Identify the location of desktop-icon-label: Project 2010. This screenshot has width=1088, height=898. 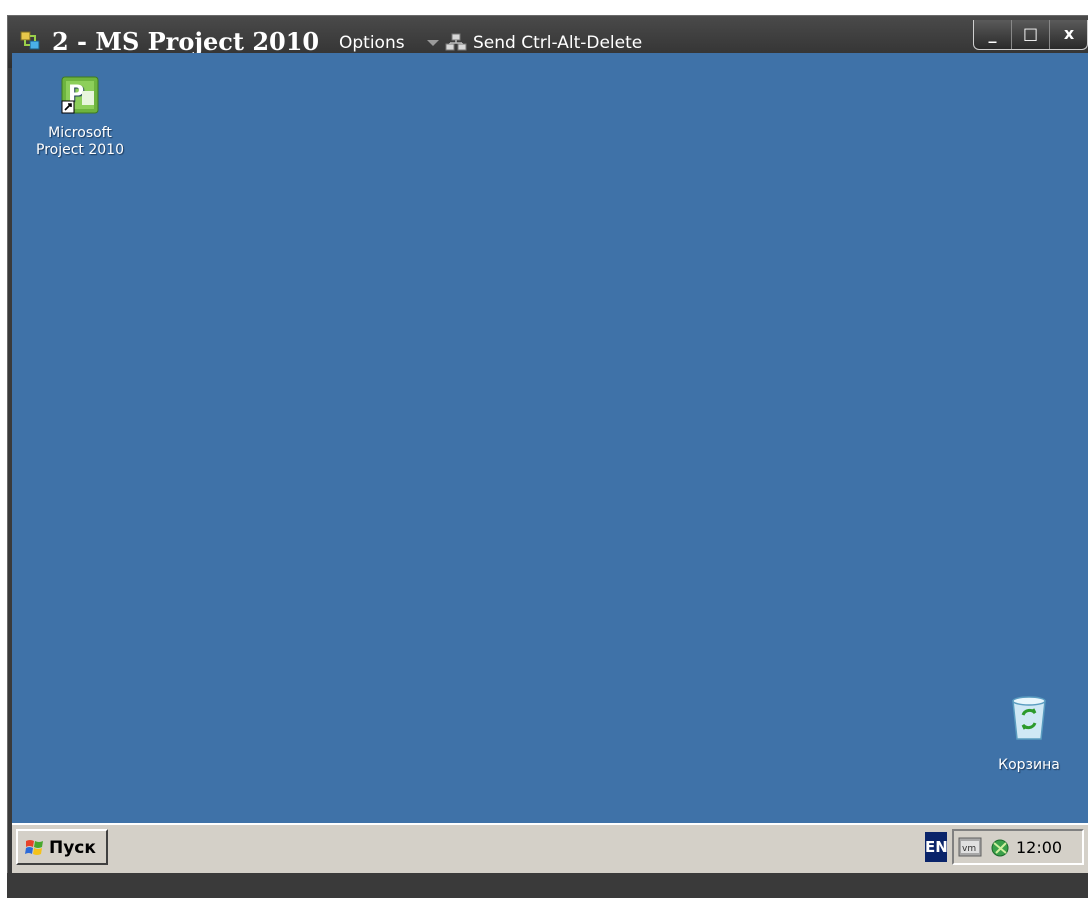
(80, 150).